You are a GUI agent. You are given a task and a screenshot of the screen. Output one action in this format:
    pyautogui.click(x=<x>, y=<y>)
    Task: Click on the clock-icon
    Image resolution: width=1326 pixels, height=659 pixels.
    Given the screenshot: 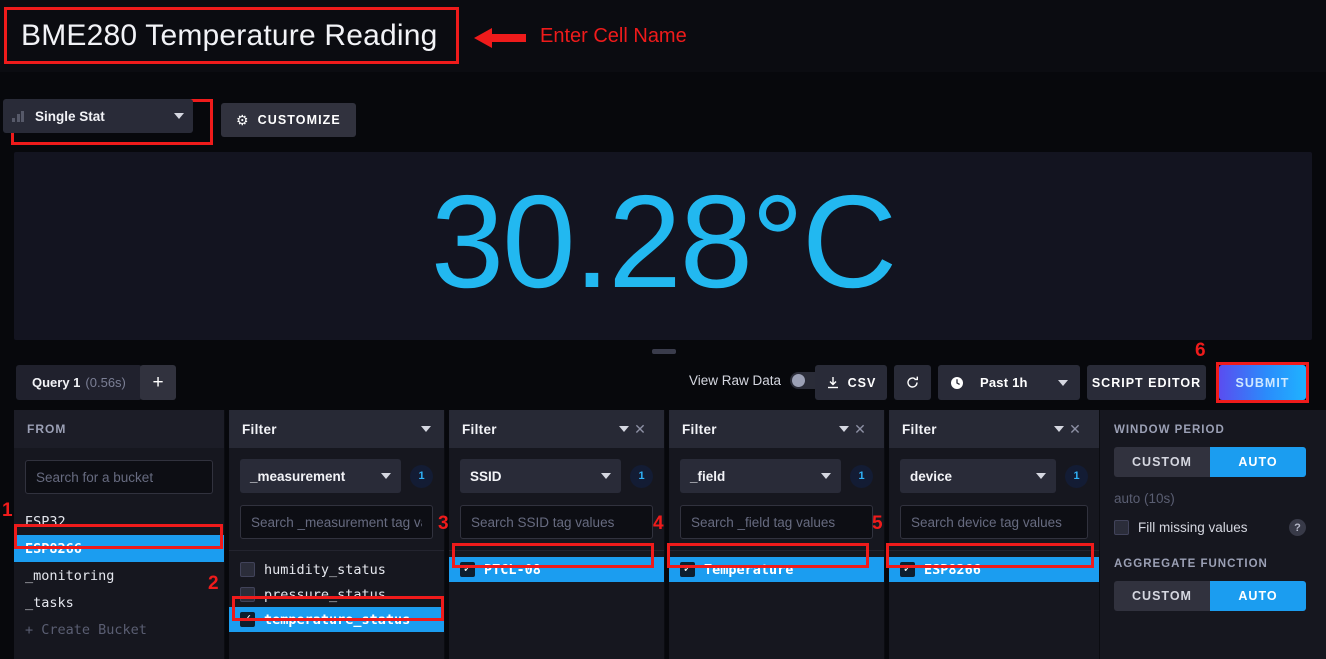 What is the action you would take?
    pyautogui.click(x=957, y=382)
    